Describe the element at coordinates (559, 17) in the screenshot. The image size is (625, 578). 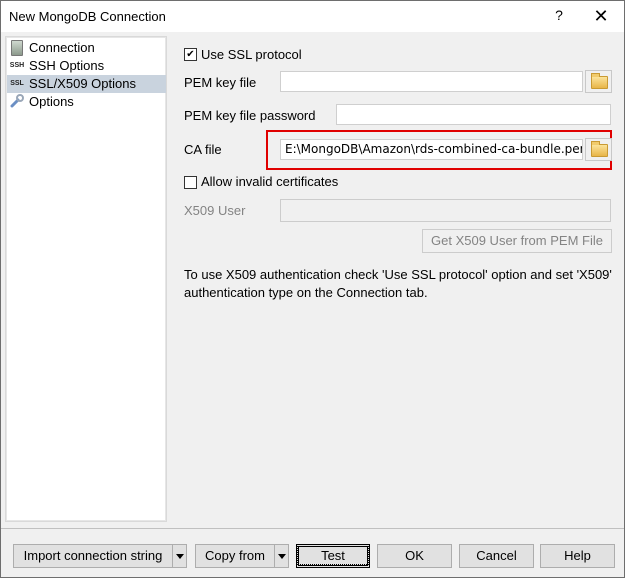
I see `help-title-button: ?` at that location.